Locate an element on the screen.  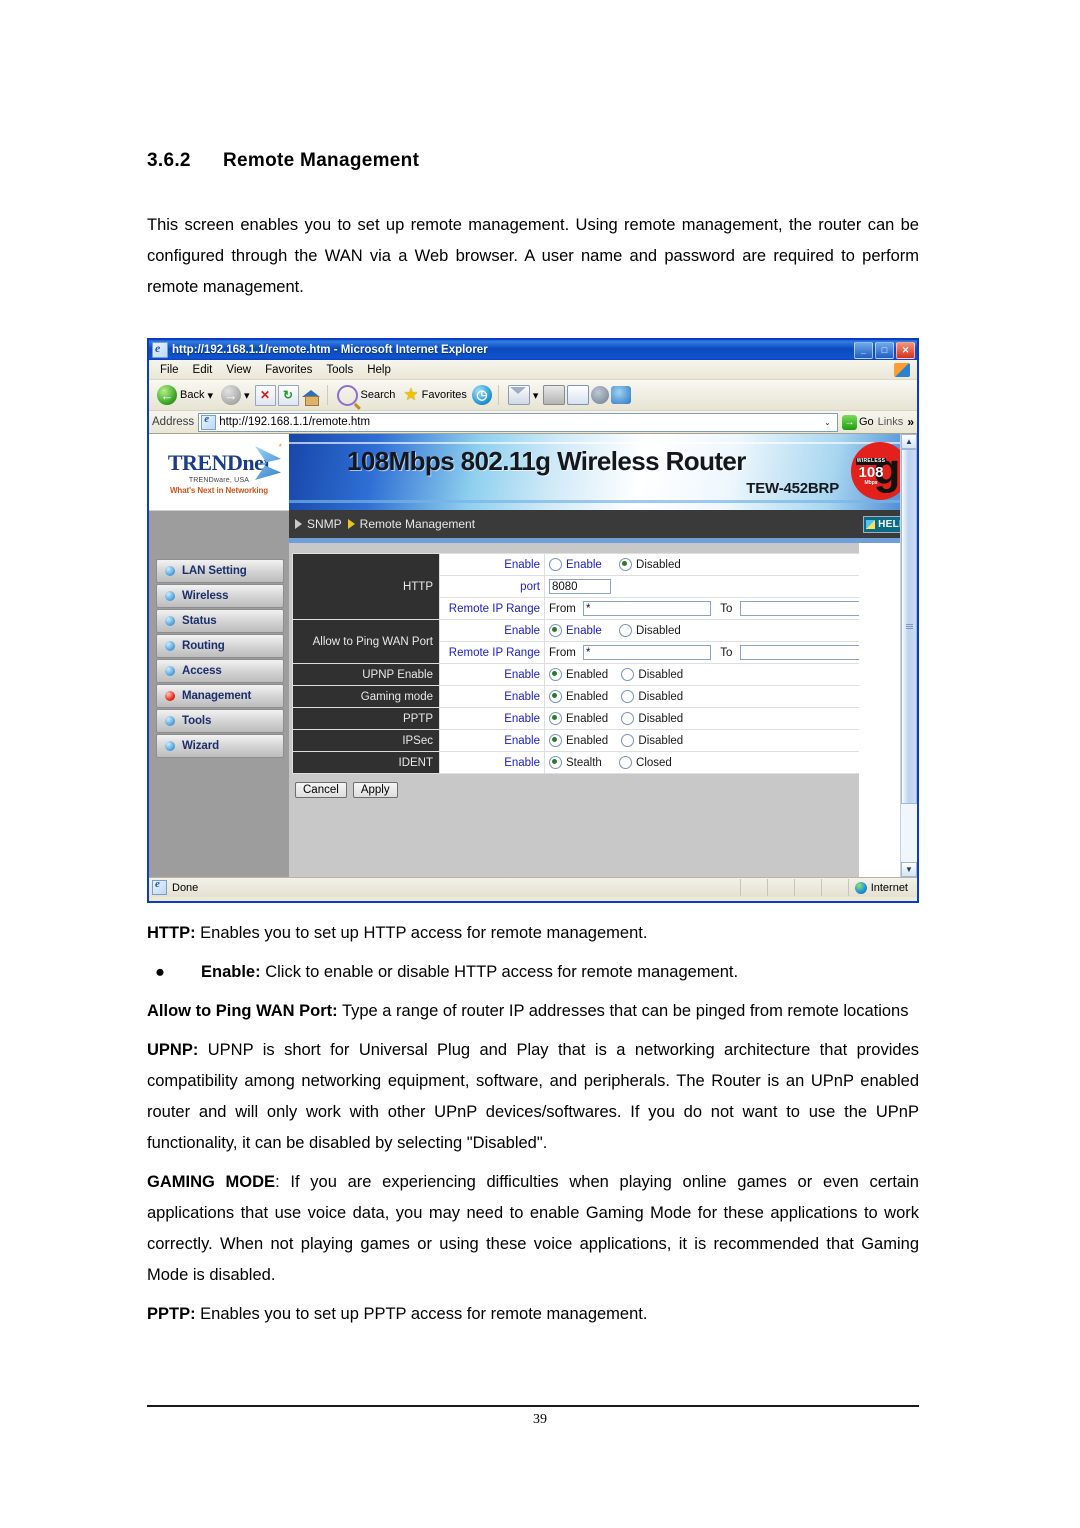
scrollbar-track is located at coordinates (909, 833).